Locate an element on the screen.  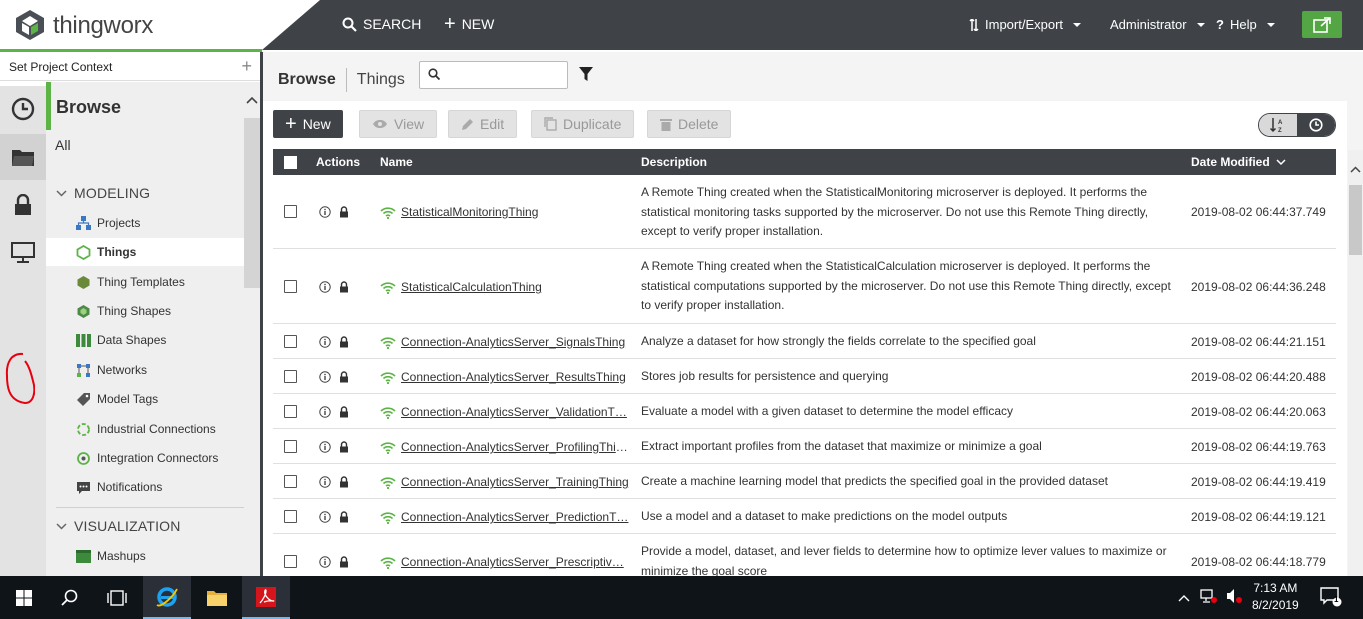
search-input is located at coordinates (493, 75).